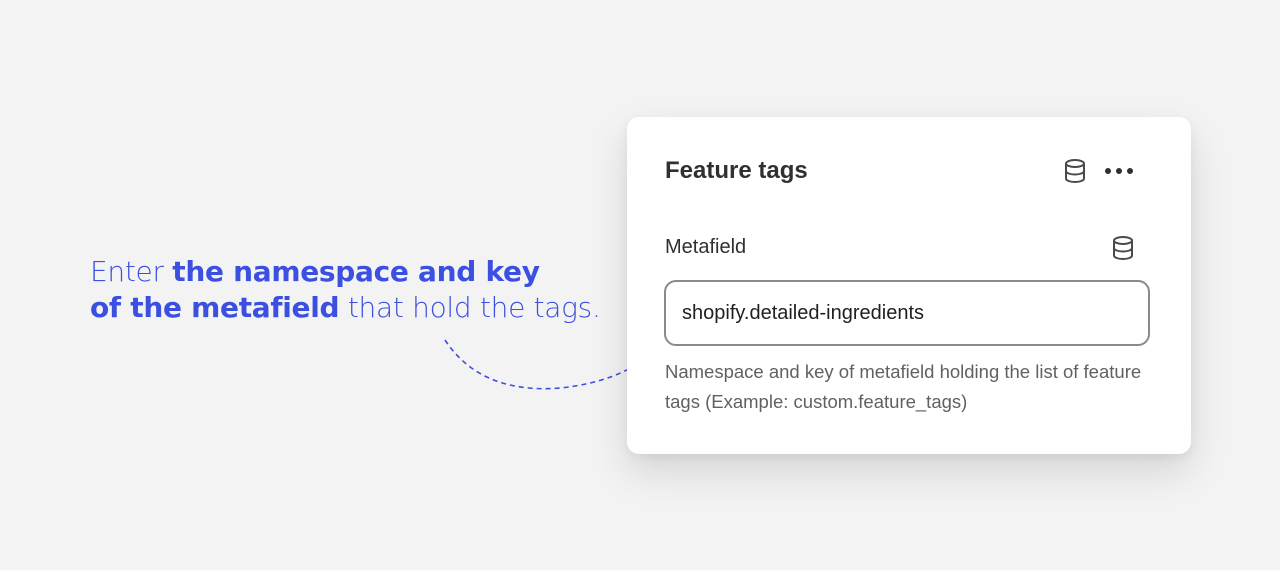 The width and height of the screenshot is (1280, 570). I want to click on callout-line-2: of the metafield that hold the tags., so click(350, 308).